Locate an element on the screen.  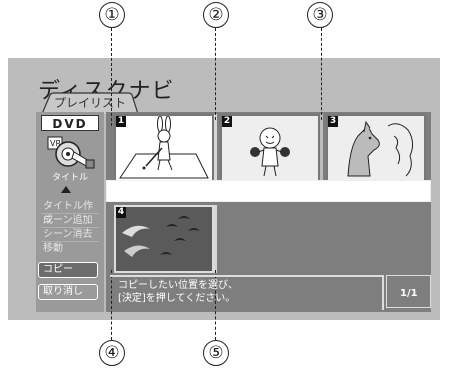
menu-add-scene: シーン追加 is located at coordinates (70, 221).